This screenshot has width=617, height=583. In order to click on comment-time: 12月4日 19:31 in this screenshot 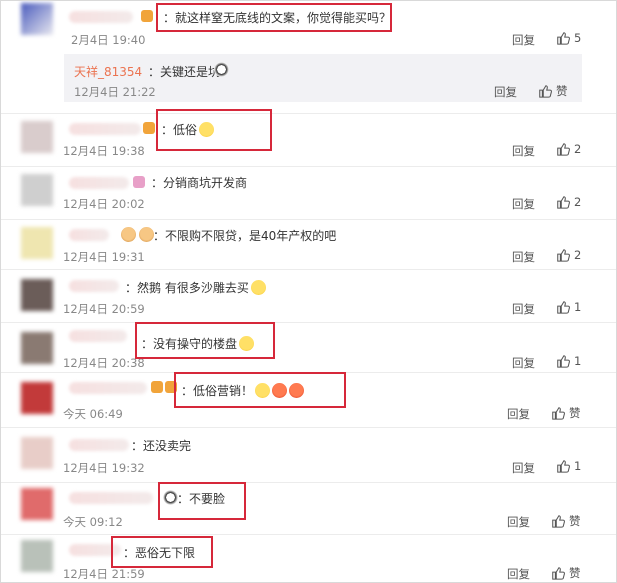, I will do `click(104, 257)`.